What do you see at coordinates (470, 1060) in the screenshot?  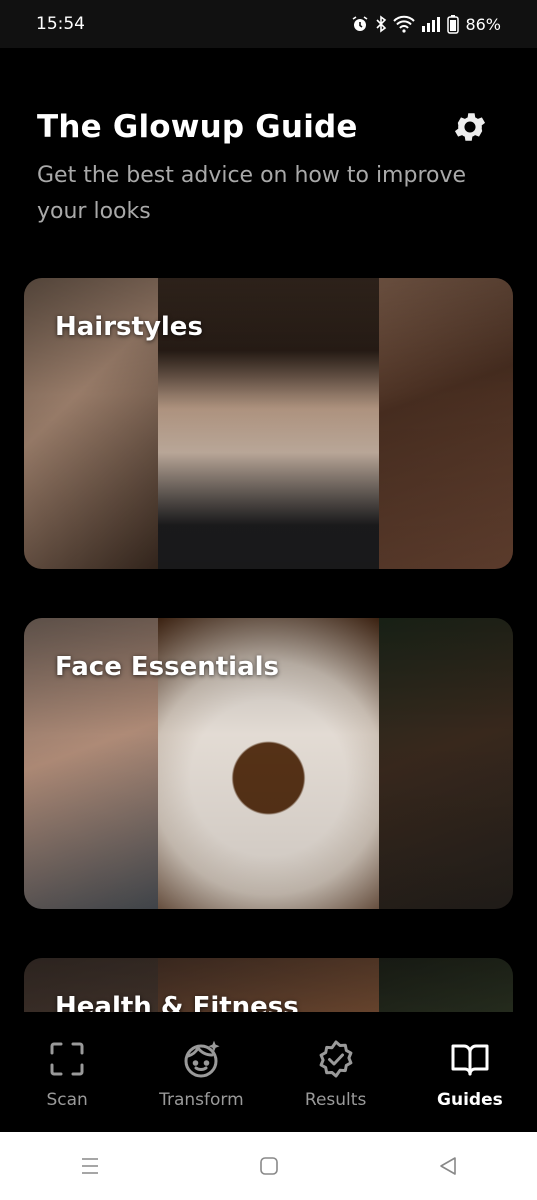 I see `guides-icon` at bounding box center [470, 1060].